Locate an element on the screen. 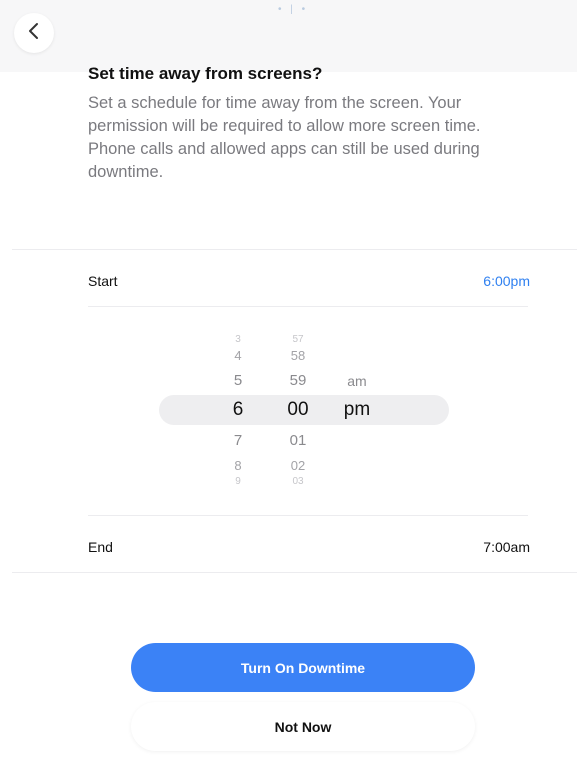  chevron-left-icon is located at coordinates (34, 33).